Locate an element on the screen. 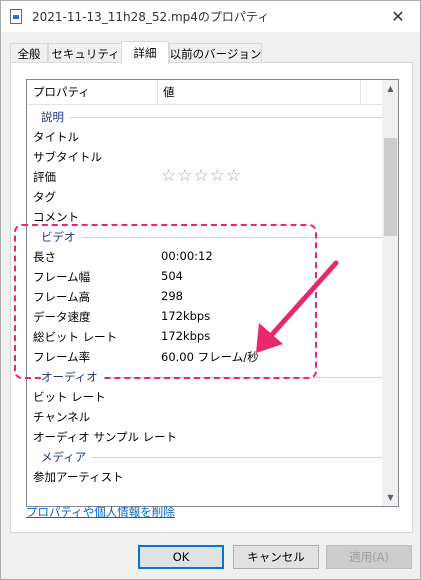 Image resolution: width=421 pixels, height=580 pixels. property-name: 長さ is located at coordinates (44, 257).